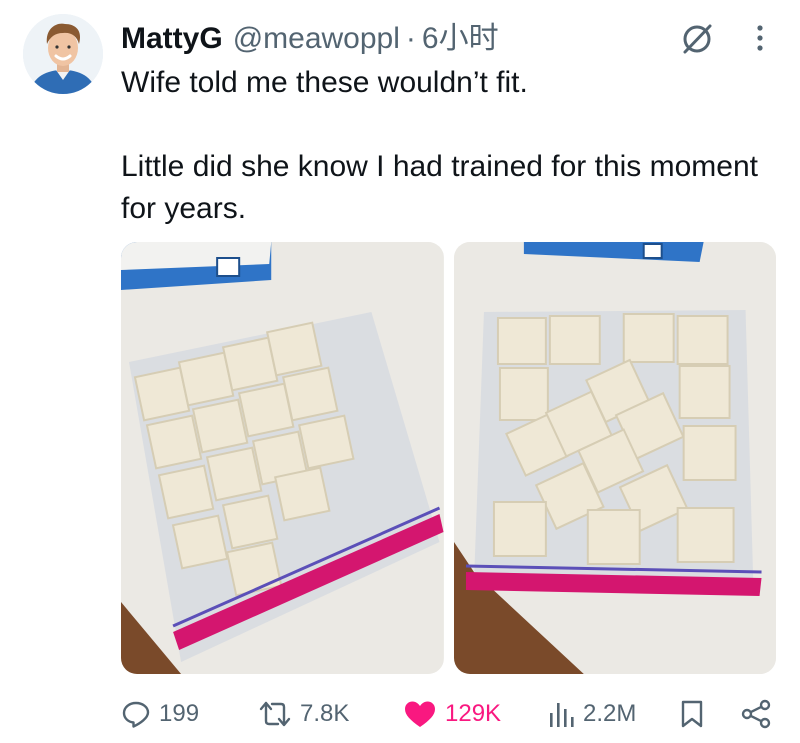 This screenshot has width=800, height=743. I want to click on handle: @meawoppl, so click(316, 39).